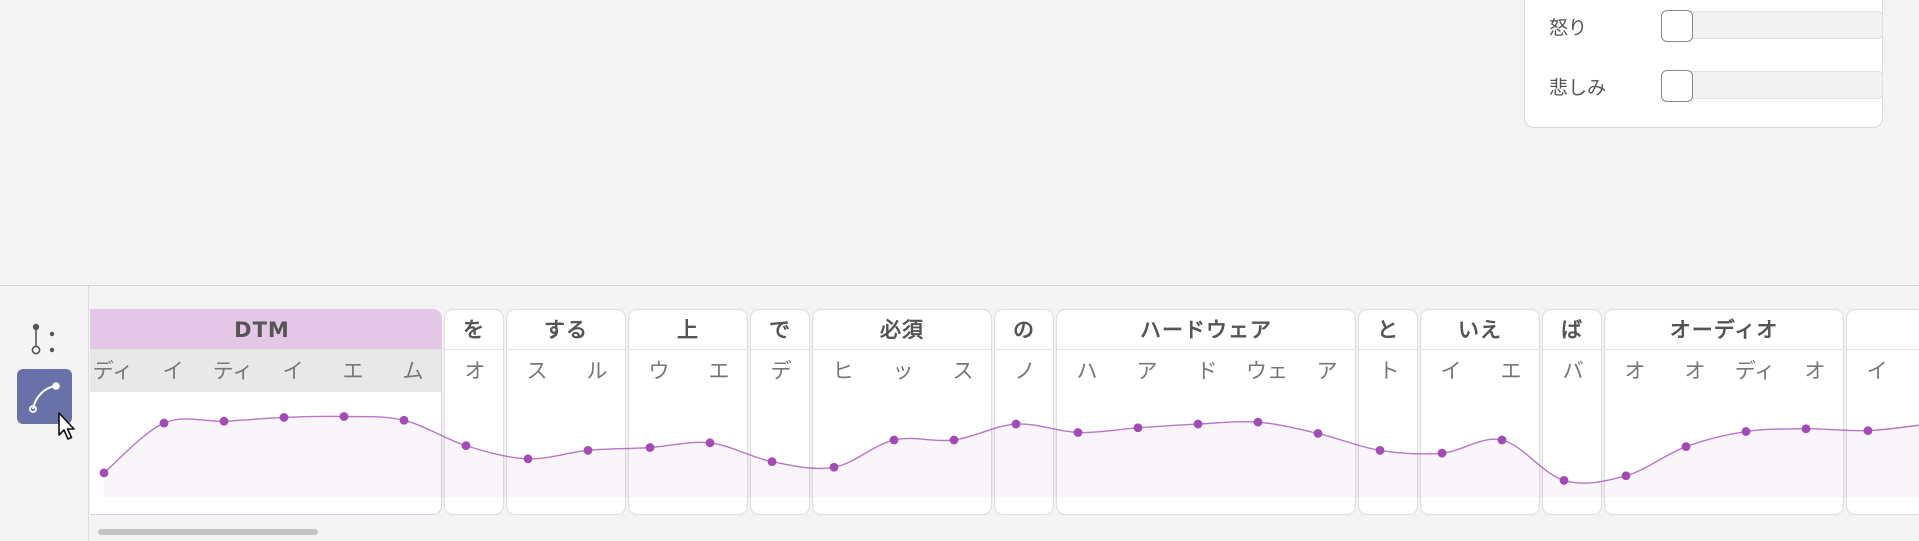 The image size is (1919, 541). Describe the element at coordinates (66, 426) in the screenshot. I see `mouse-cursor-icon` at that location.